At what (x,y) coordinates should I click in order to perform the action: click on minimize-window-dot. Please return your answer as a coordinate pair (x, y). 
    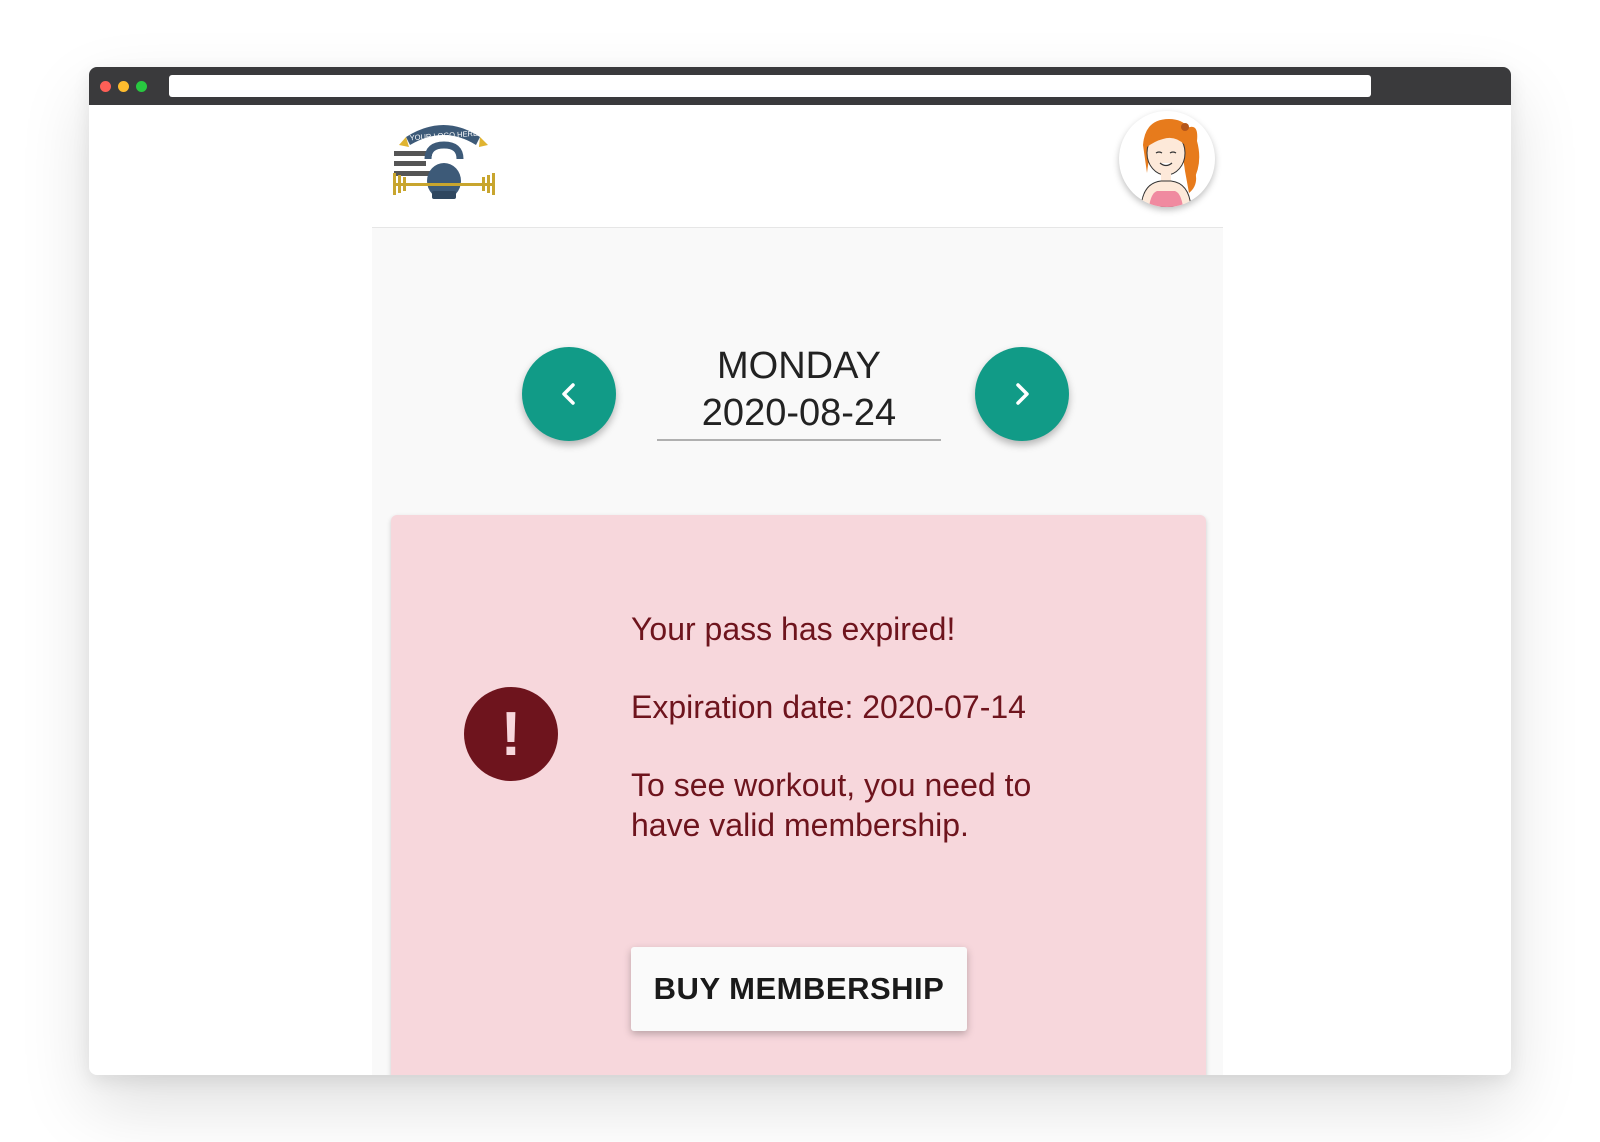
    Looking at the image, I should click on (123, 86).